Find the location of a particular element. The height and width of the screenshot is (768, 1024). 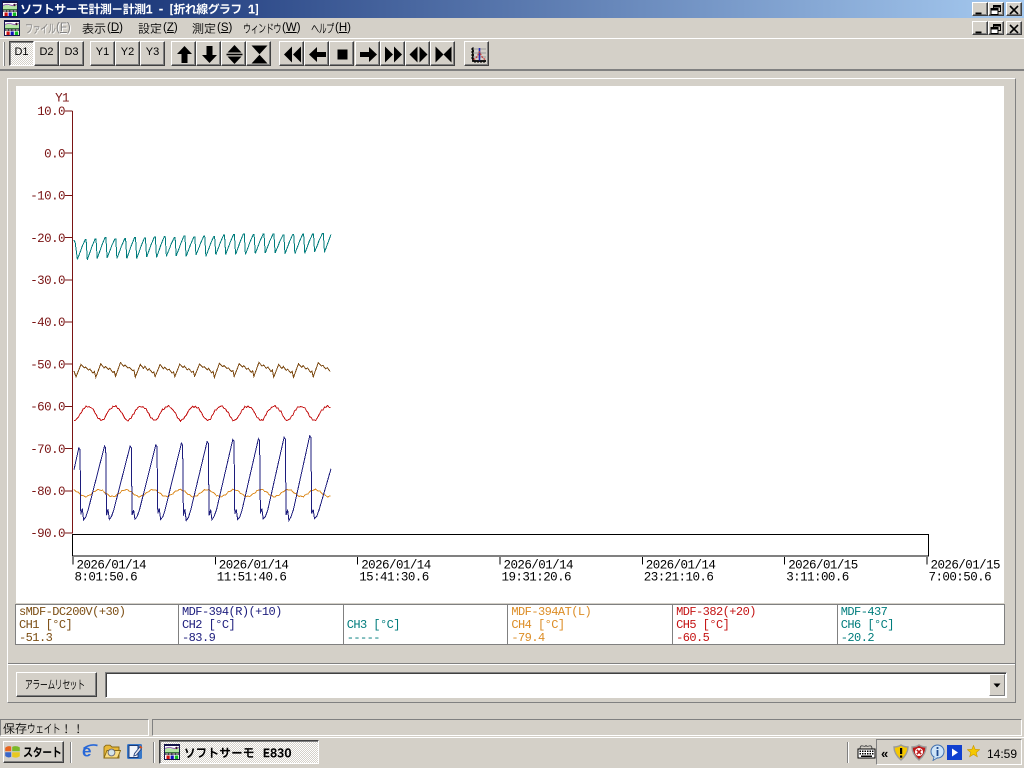

svg-text: 8:01:50.6 is located at coordinates (106, 578).